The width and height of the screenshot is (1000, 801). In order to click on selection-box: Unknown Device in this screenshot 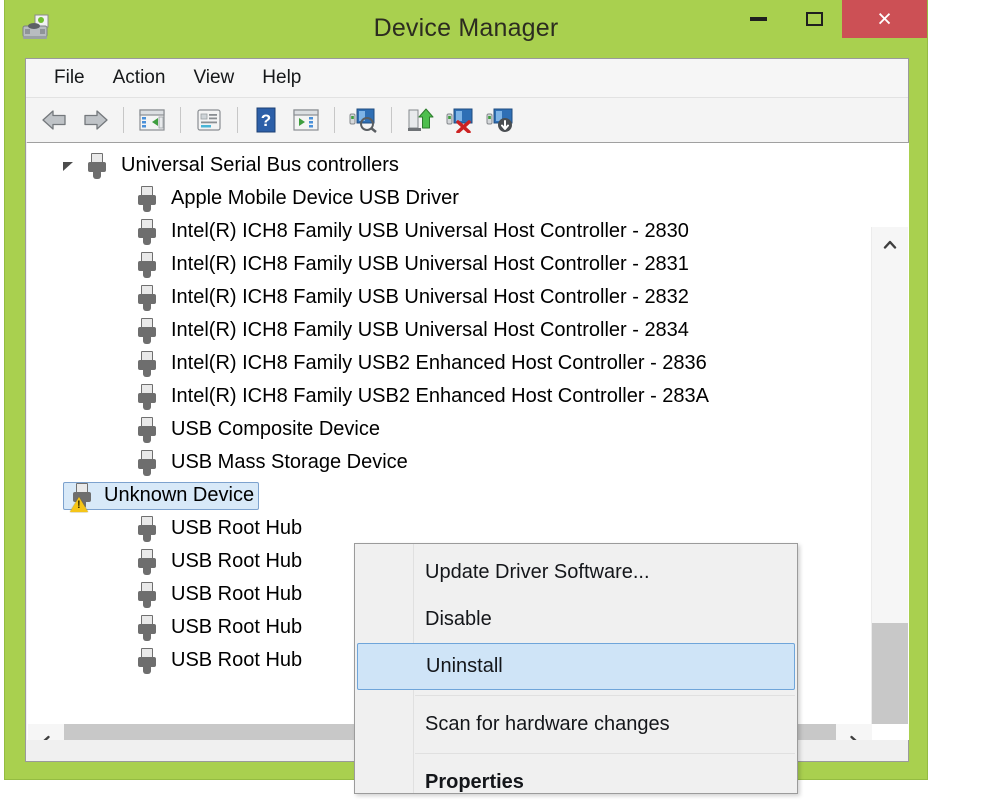, I will do `click(161, 496)`.